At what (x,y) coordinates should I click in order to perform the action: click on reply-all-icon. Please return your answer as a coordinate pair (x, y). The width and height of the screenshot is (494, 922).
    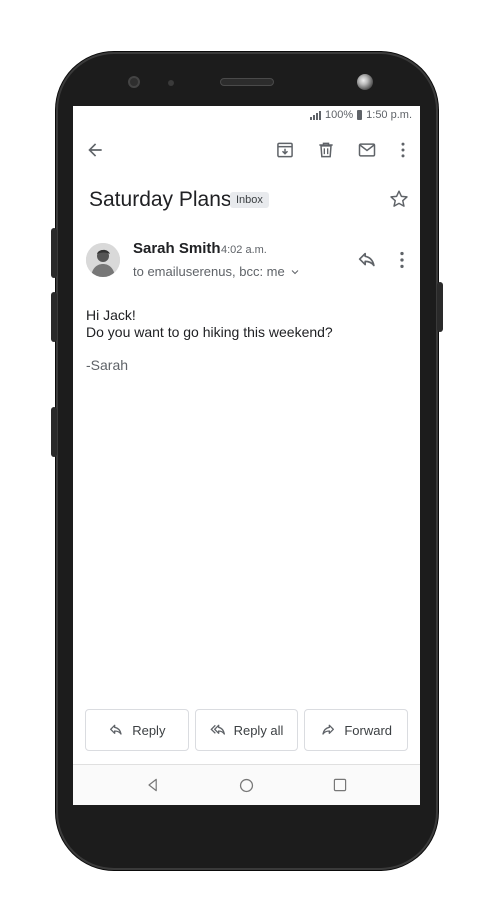
    Looking at the image, I should click on (217, 729).